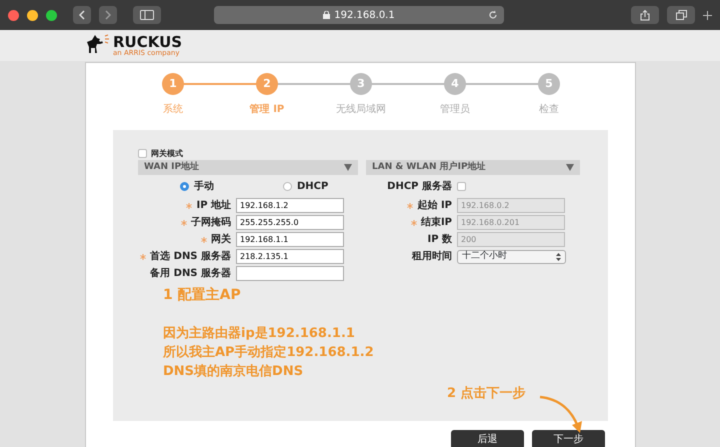  I want to click on field-label: 网关, so click(221, 239).